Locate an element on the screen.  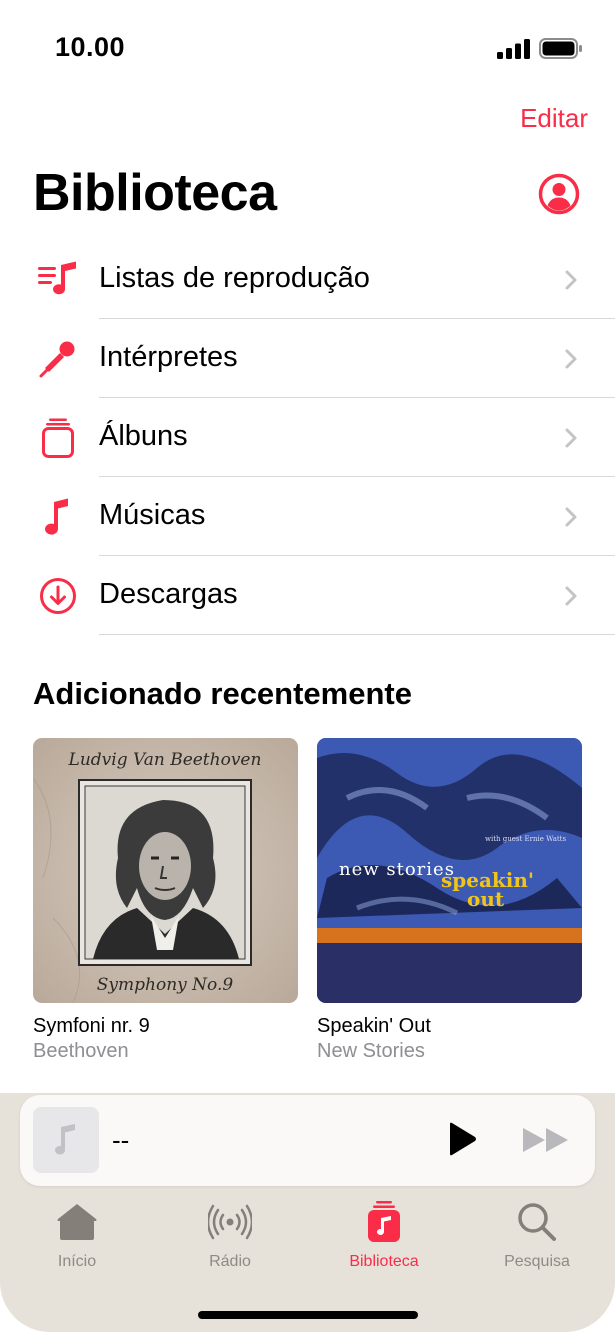
menu-item-artists: Intérpretes is located at coordinates (307, 358).